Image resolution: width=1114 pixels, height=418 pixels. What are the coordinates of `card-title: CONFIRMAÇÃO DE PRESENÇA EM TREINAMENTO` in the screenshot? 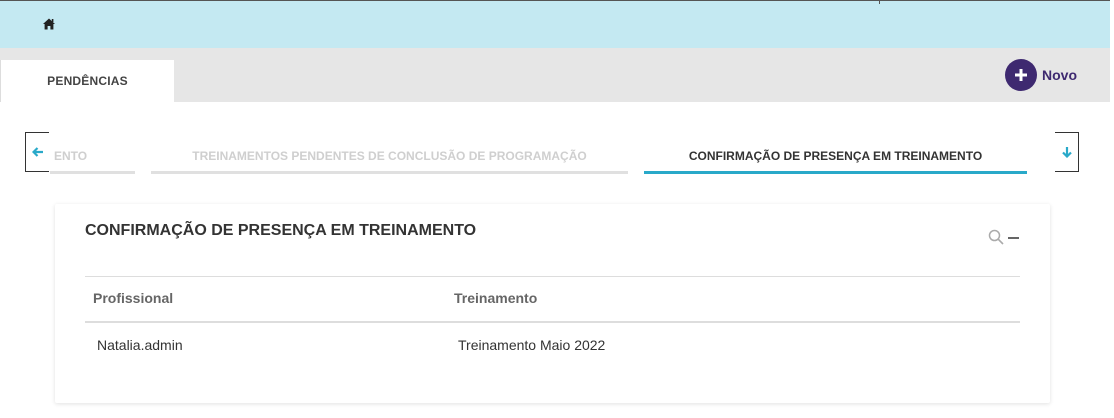 It's located at (281, 230).